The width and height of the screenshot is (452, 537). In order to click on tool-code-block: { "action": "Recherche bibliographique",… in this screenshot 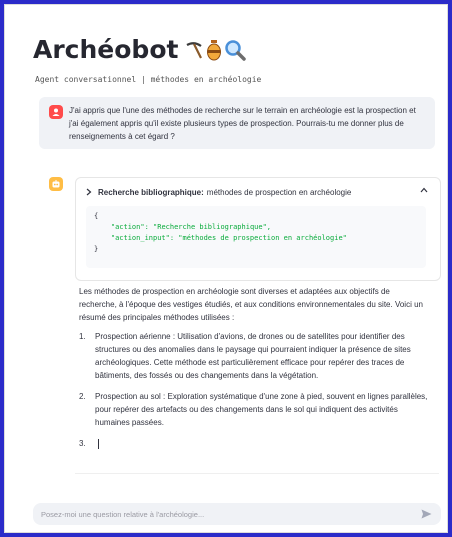, I will do `click(256, 237)`.